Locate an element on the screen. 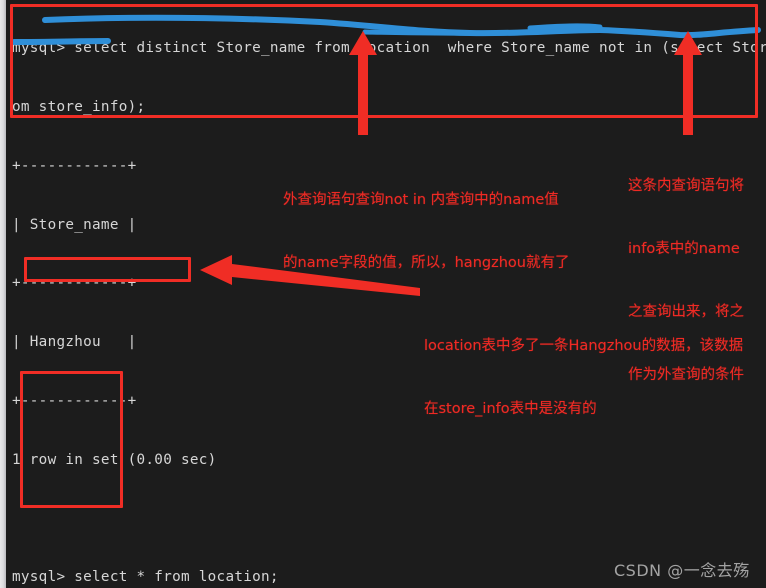 This screenshot has width=766, height=588. terminal-line-footer: 1 row in set (0.00 sec) is located at coordinates (114, 459).